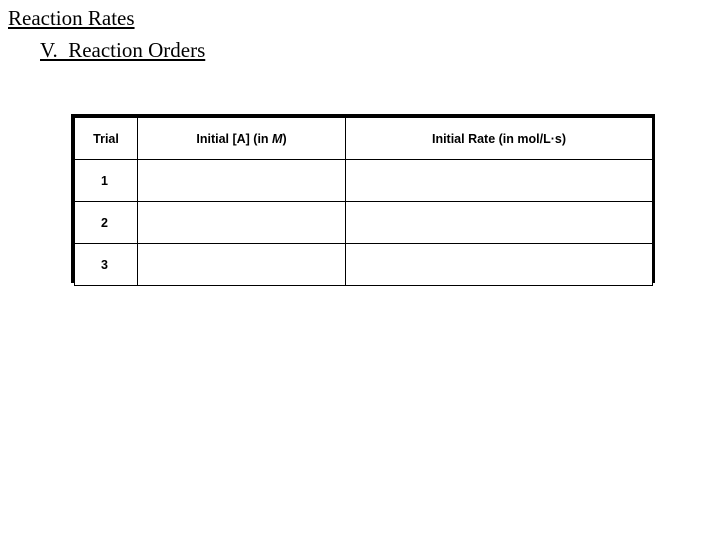 The height and width of the screenshot is (540, 720). What do you see at coordinates (106, 180) in the screenshot?
I see `cell-trial-number: 1` at bounding box center [106, 180].